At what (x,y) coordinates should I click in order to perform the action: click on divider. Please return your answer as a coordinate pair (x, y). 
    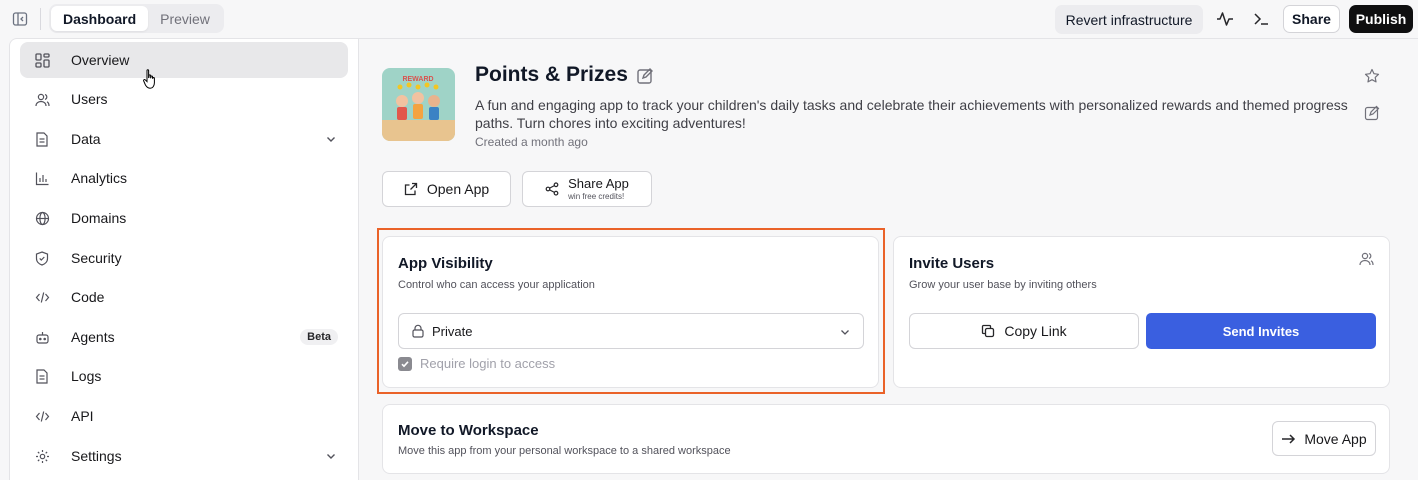
    Looking at the image, I should click on (40, 19).